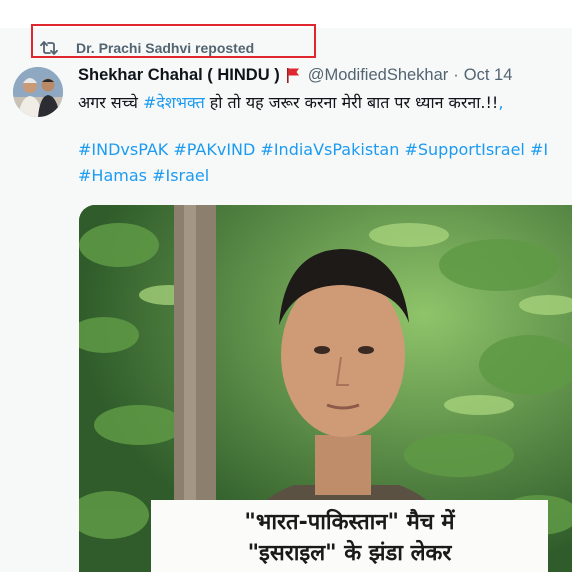 This screenshot has height=572, width=572. What do you see at coordinates (349, 522) in the screenshot?
I see `caption-line-1: "भारत-पाकिस्तान" मैच में` at bounding box center [349, 522].